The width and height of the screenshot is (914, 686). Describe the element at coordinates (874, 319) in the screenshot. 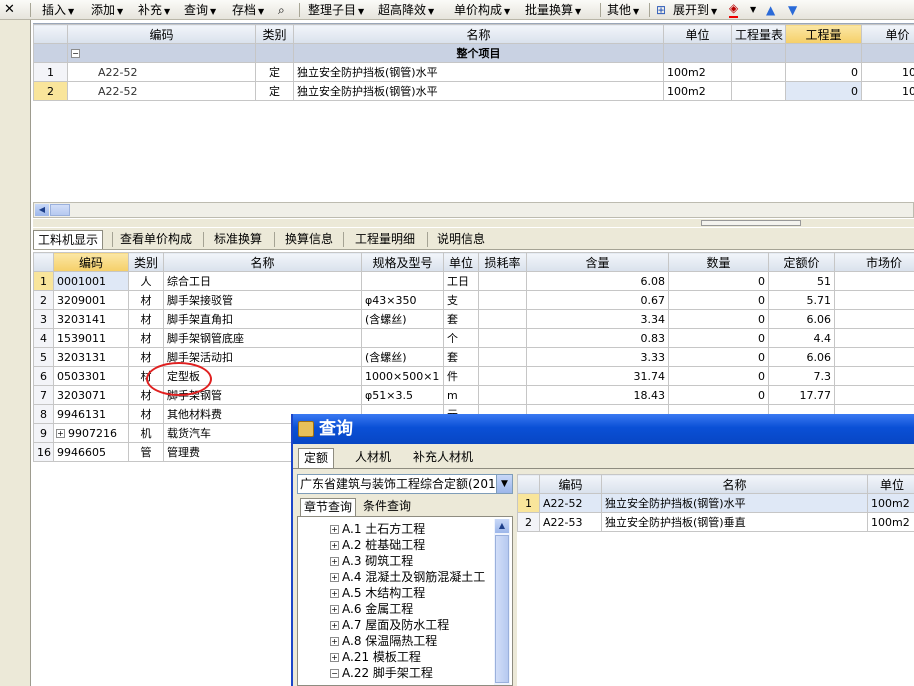

I see `cell-market-price: 6` at that location.